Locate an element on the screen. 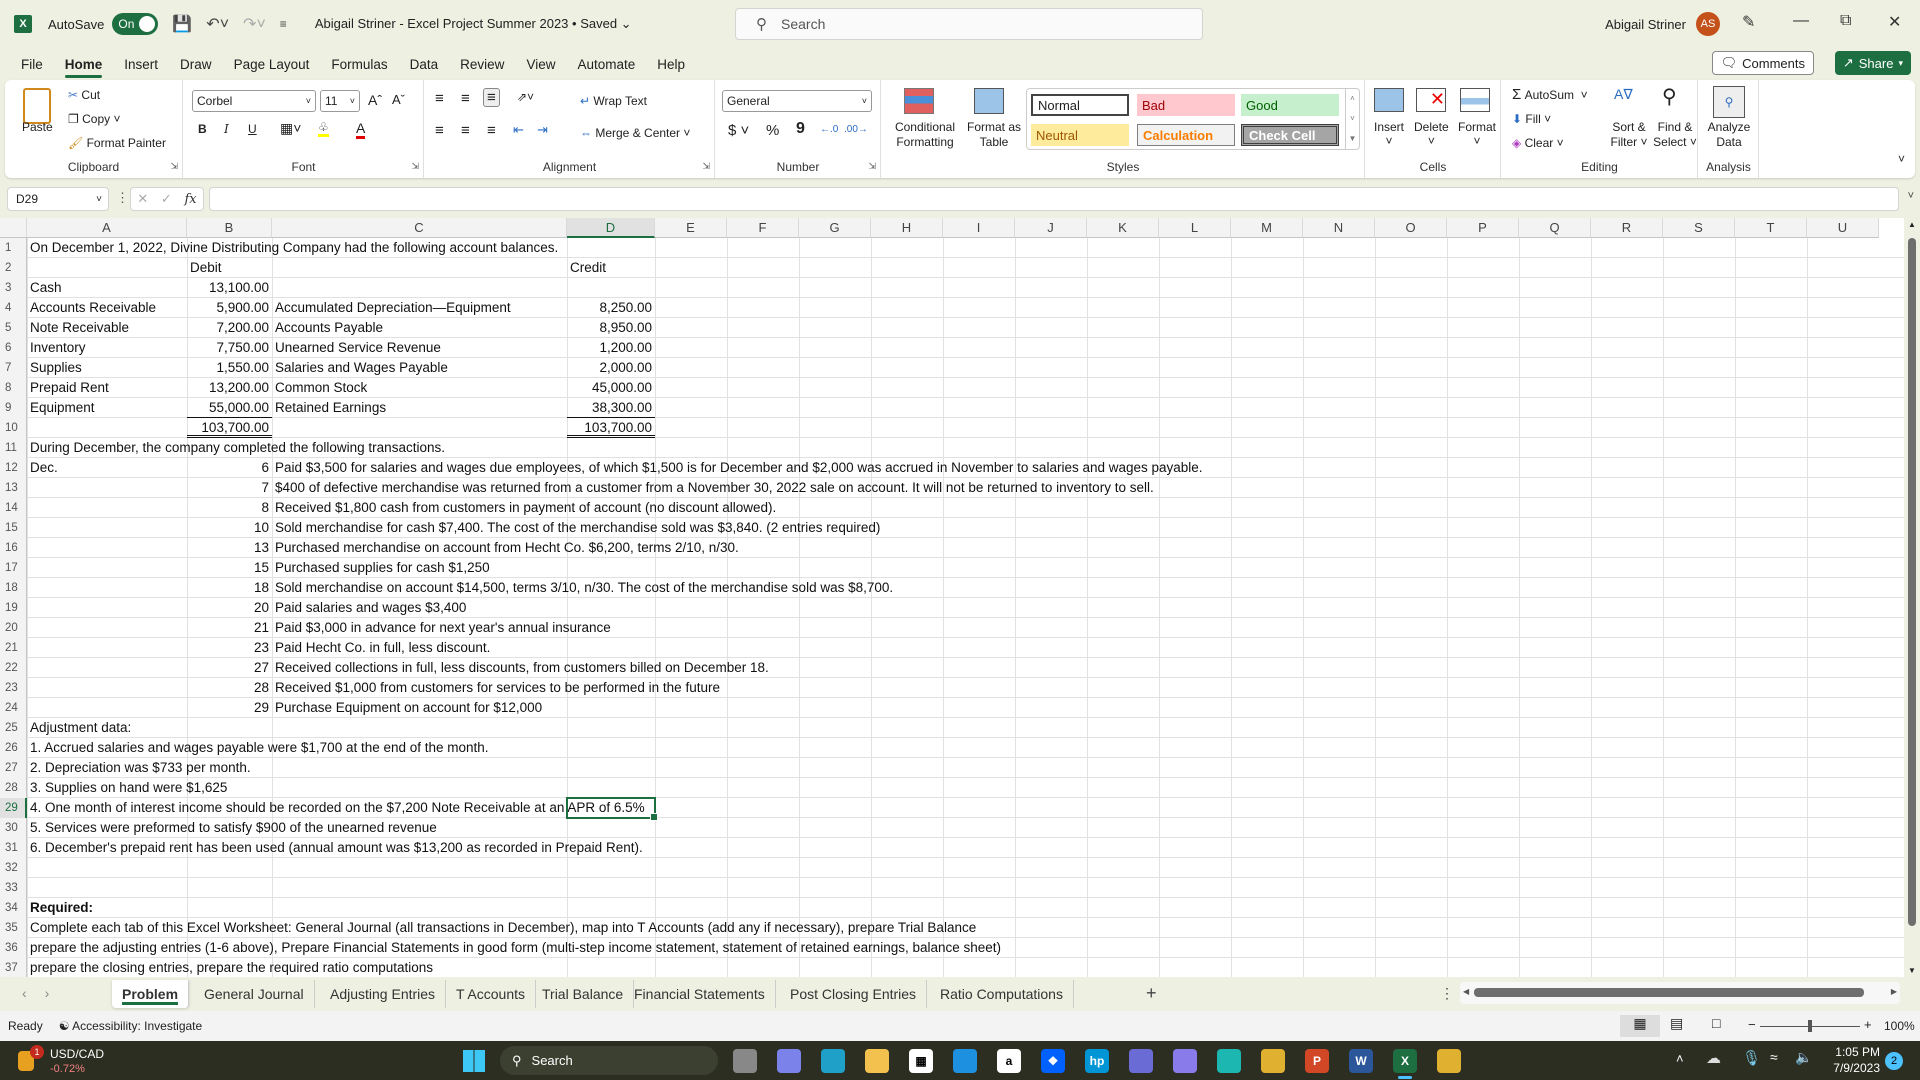 The image size is (1920, 1080). cell-d5: 8,950.00 is located at coordinates (611, 328).